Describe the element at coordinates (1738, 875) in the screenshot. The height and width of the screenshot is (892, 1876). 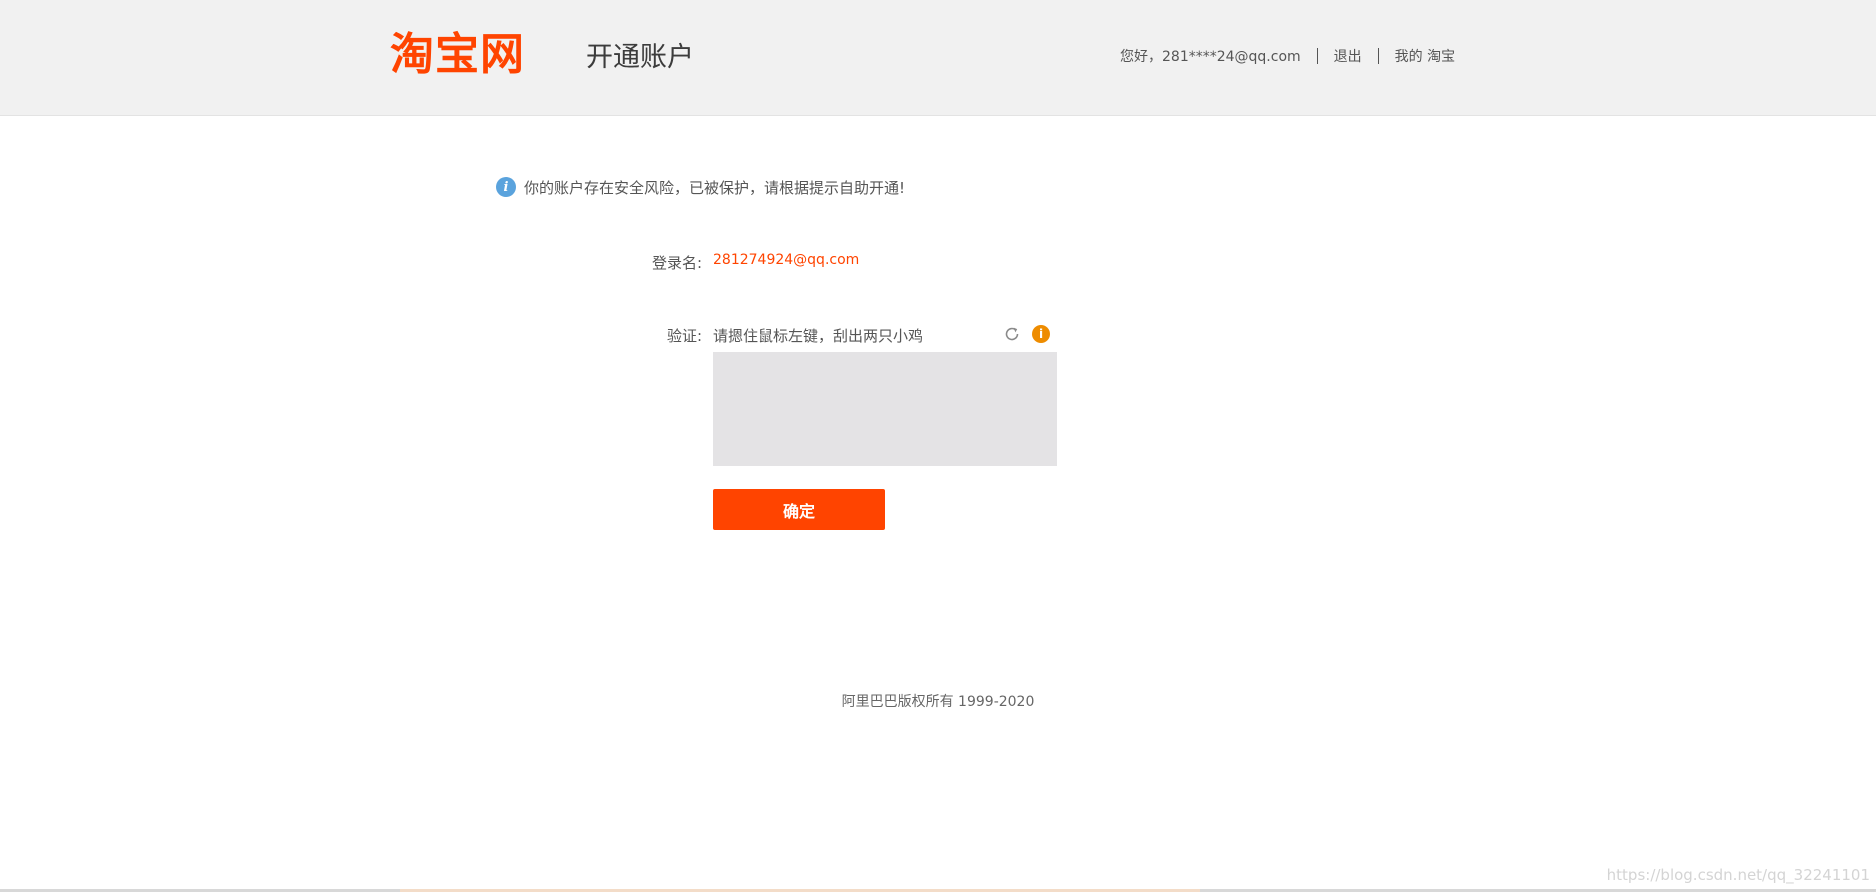
I see `watermark: https://blog.csdn.net/qq_32241101` at that location.